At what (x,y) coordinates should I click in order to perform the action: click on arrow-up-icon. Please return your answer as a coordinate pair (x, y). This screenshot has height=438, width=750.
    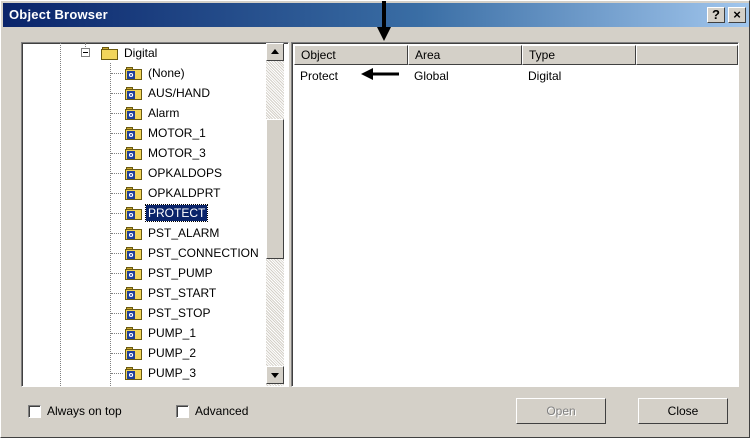
    Looking at the image, I should click on (275, 51).